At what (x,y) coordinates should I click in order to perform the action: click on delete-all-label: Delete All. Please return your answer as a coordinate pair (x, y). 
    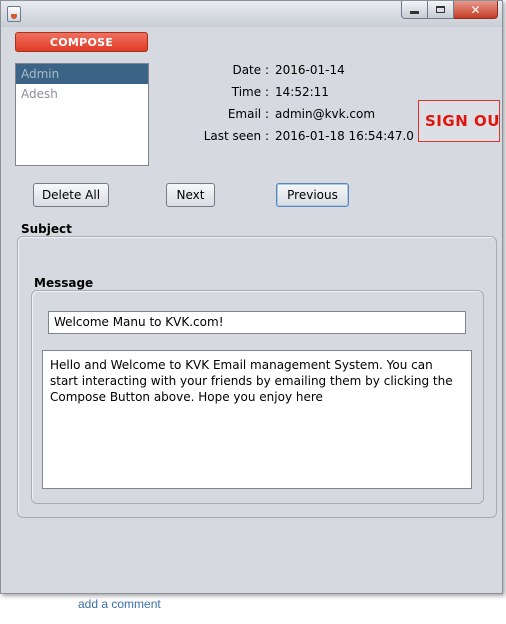
    Looking at the image, I should click on (71, 195).